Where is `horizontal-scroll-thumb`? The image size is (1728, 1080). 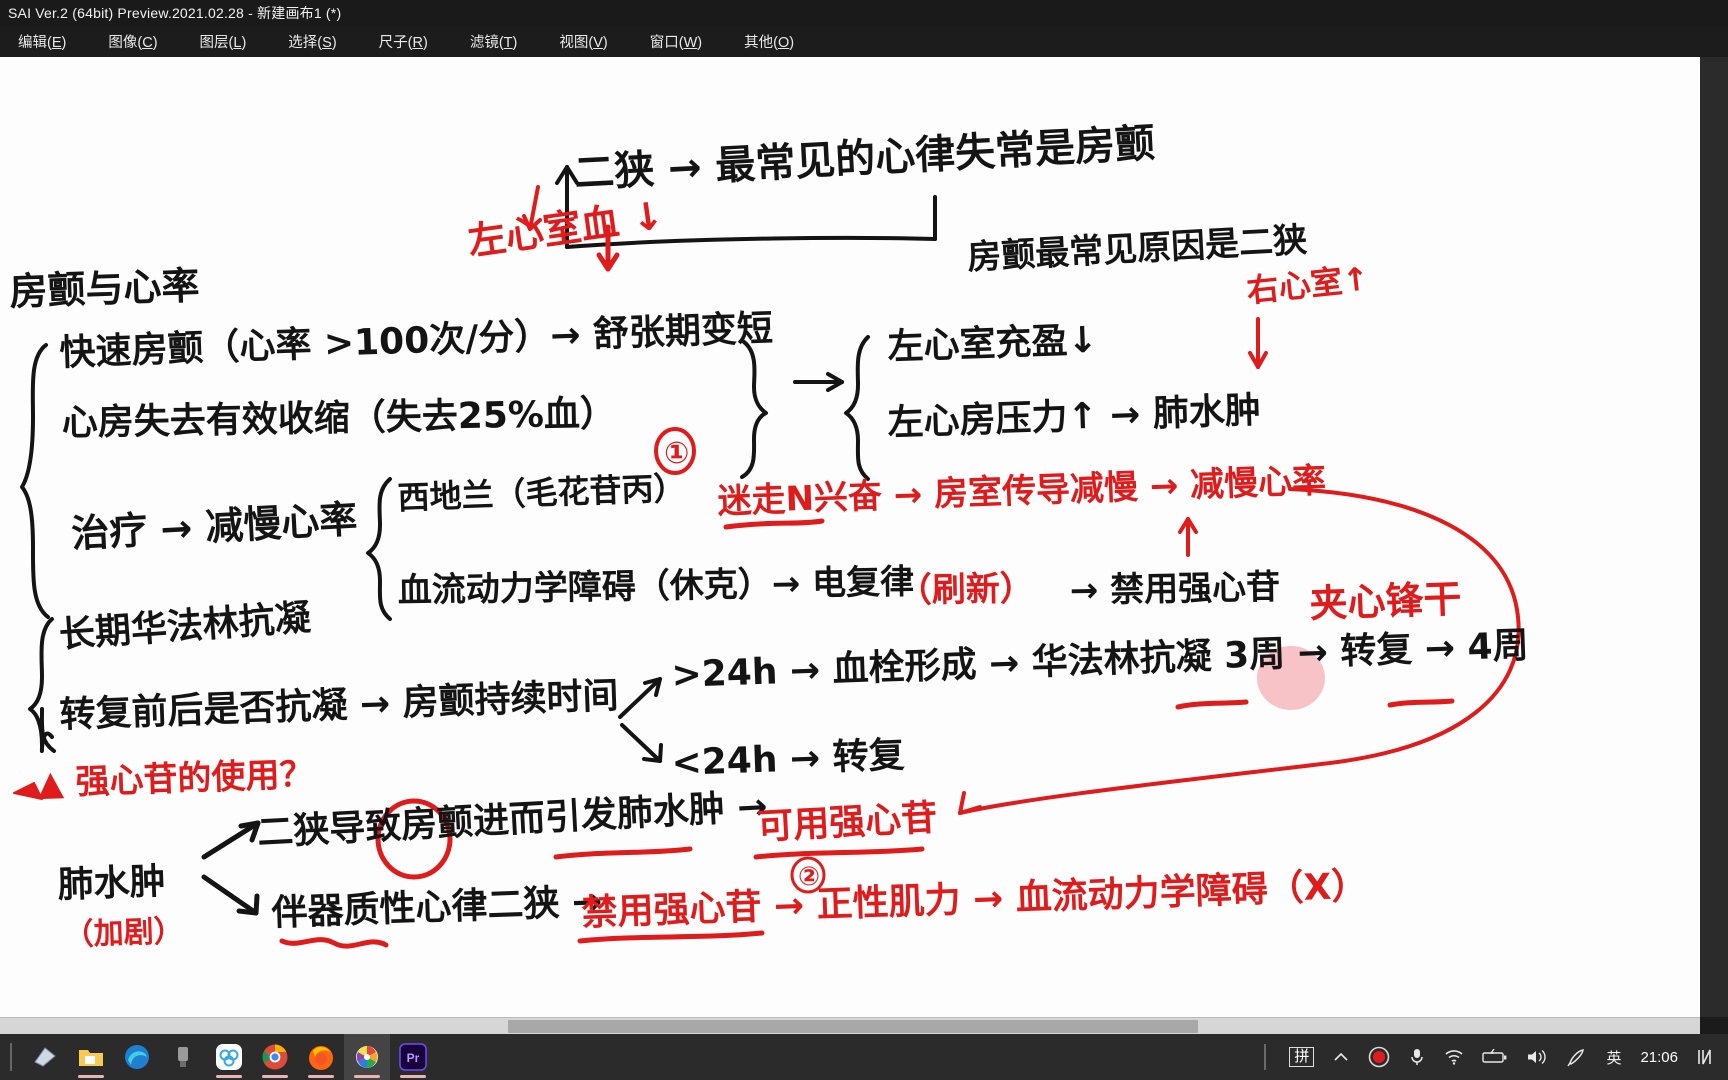 horizontal-scroll-thumb is located at coordinates (853, 1026).